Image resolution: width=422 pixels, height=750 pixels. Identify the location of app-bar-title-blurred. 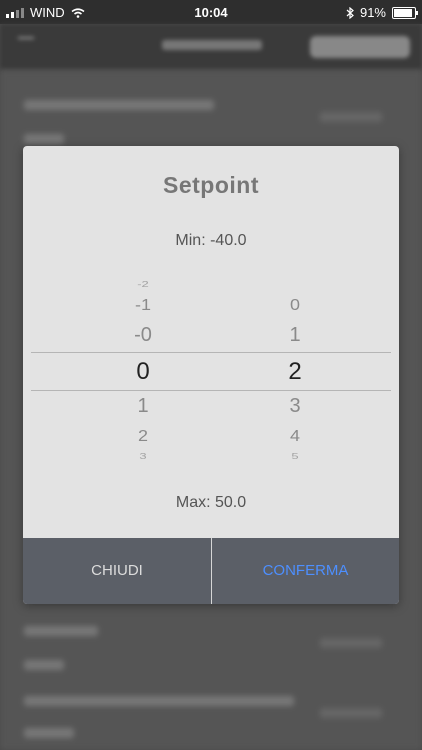
(212, 45).